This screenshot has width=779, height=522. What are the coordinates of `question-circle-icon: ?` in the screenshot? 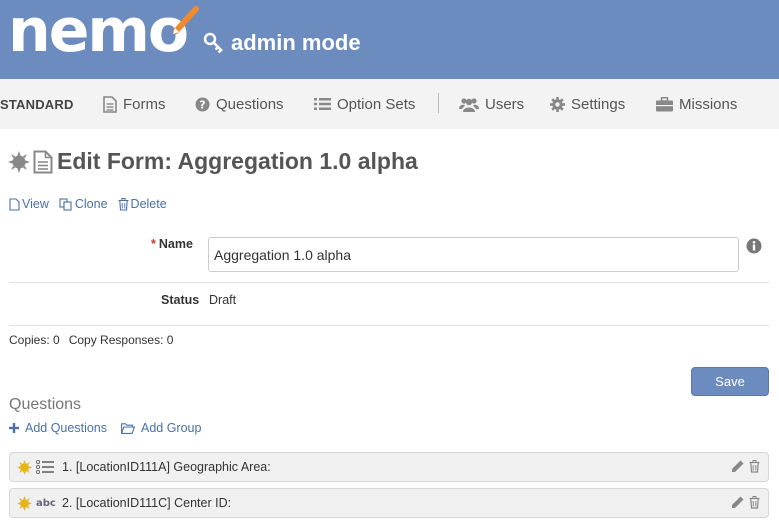 It's located at (202, 104).